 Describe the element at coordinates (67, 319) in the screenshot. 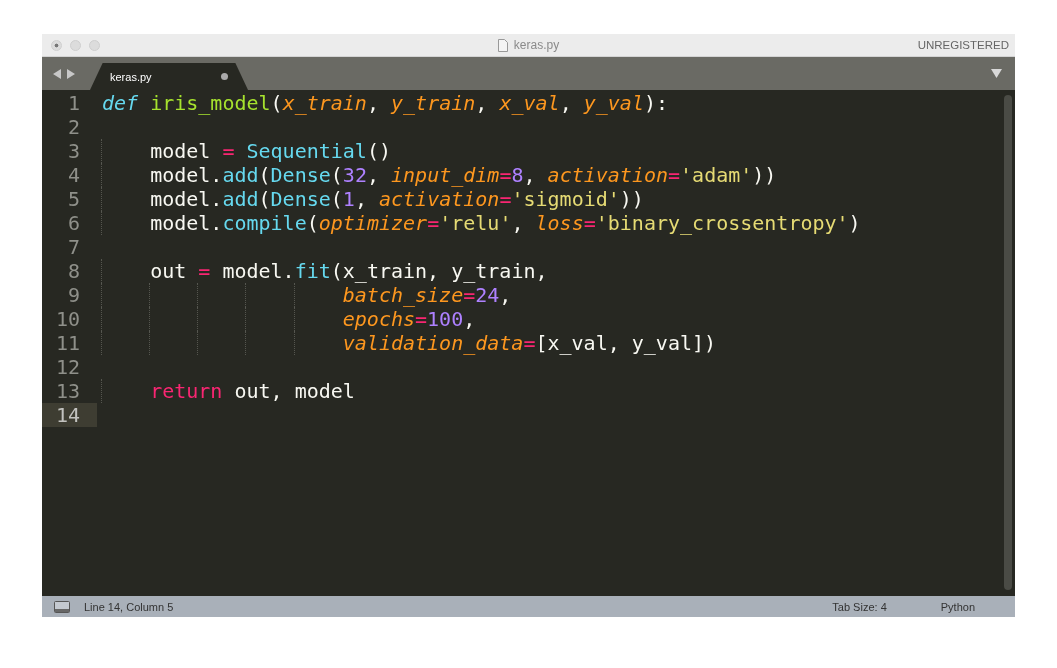

I see `line-number: 10` at that location.